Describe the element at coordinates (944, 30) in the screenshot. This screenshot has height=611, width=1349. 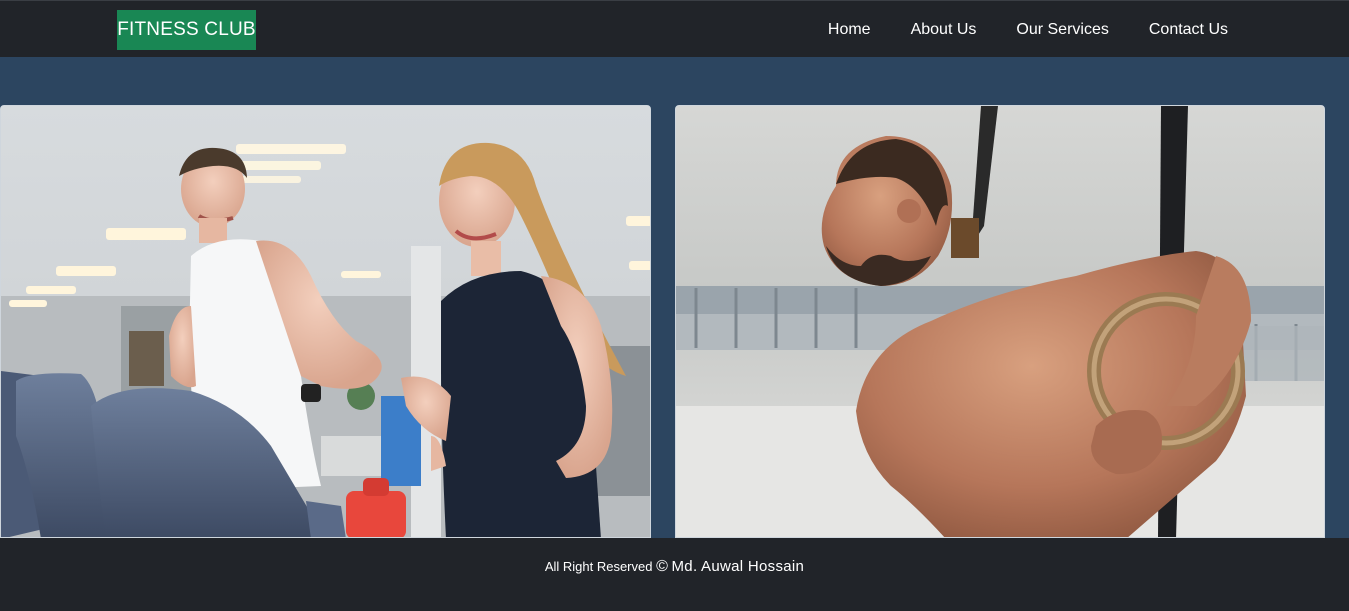
I see `nav-link-about-us: About Us` at that location.